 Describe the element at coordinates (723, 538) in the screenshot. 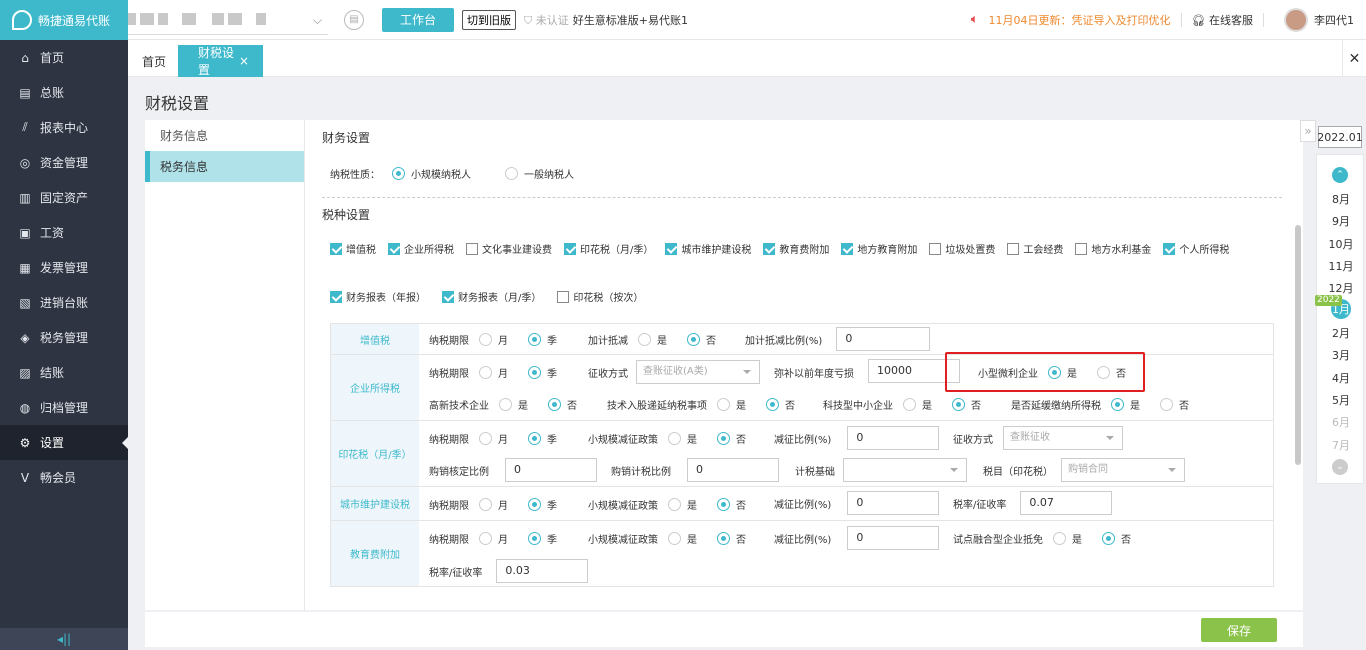

I see `edu-policy-no-radio` at that location.